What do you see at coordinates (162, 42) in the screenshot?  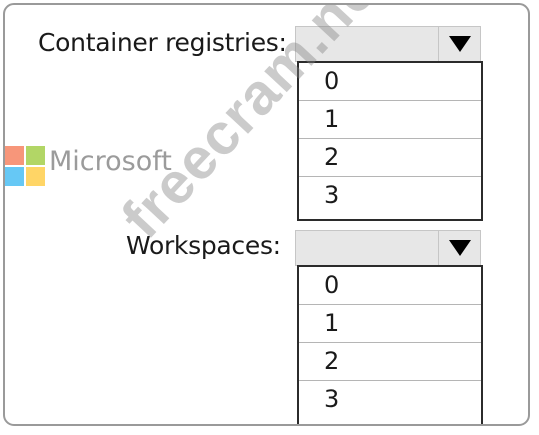 I see `container-registries-label: Container registries:` at bounding box center [162, 42].